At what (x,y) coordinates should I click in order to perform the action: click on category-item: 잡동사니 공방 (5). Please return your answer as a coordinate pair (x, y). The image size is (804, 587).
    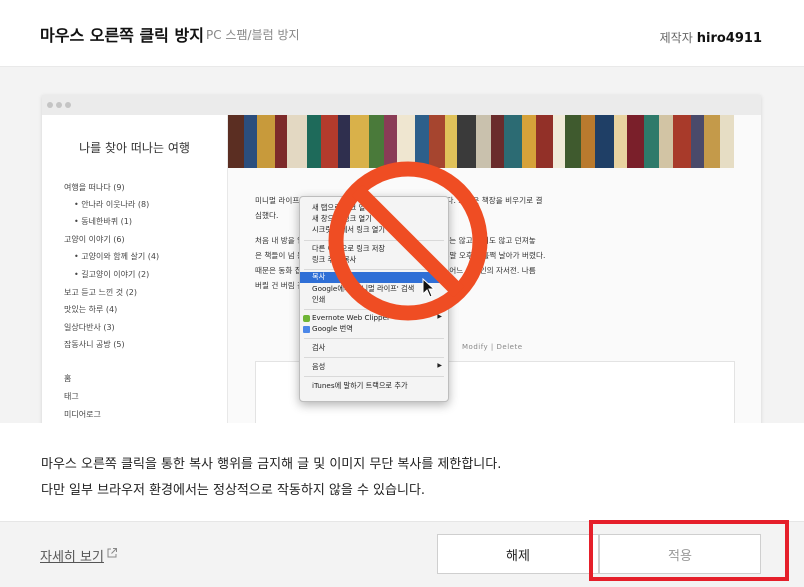
    Looking at the image, I should click on (94, 344).